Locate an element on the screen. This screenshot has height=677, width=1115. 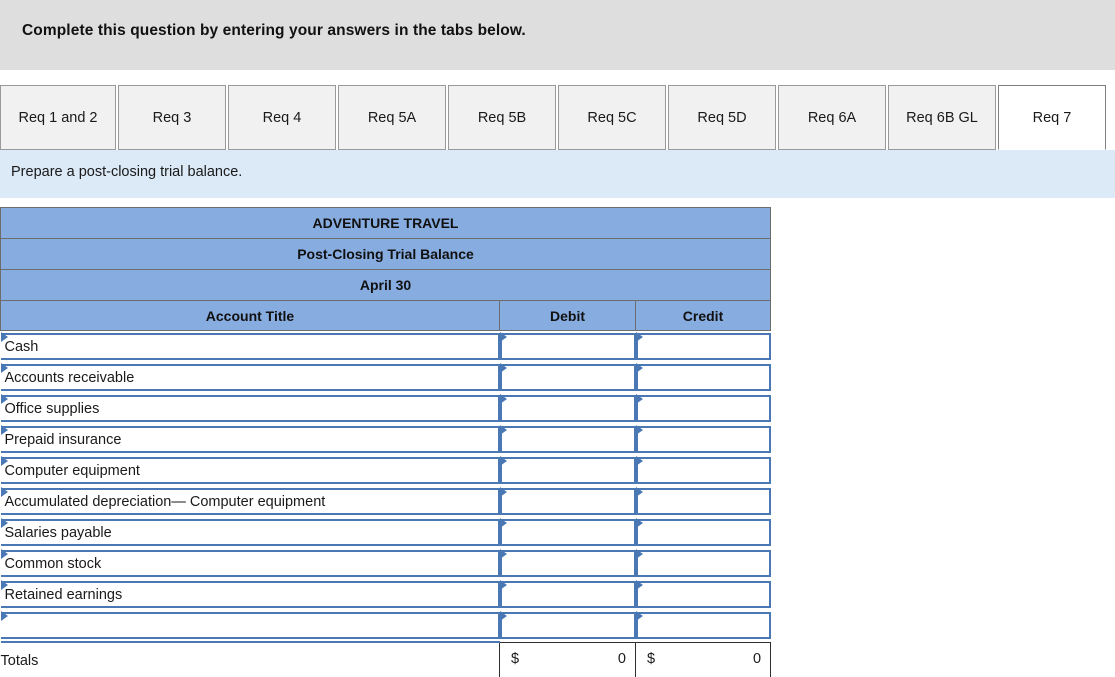
cell-account: Accounts receivable is located at coordinates (250, 377).